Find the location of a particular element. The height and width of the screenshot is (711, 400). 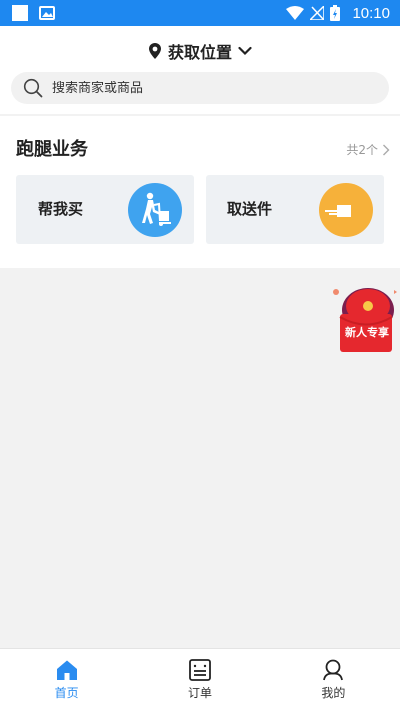

package-delivery-icon is located at coordinates (346, 210).